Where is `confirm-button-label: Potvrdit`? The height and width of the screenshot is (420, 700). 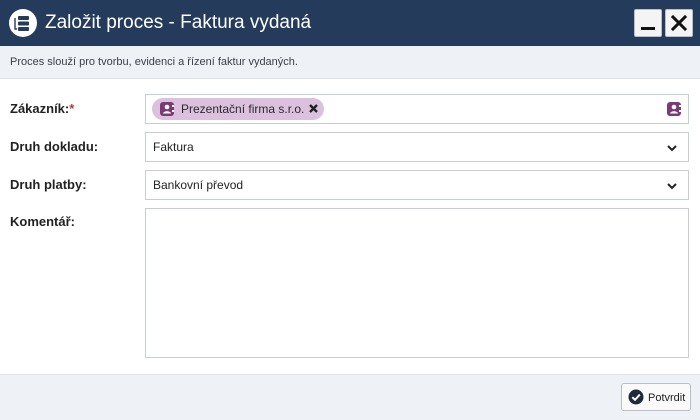
confirm-button-label: Potvrdit is located at coordinates (667, 398).